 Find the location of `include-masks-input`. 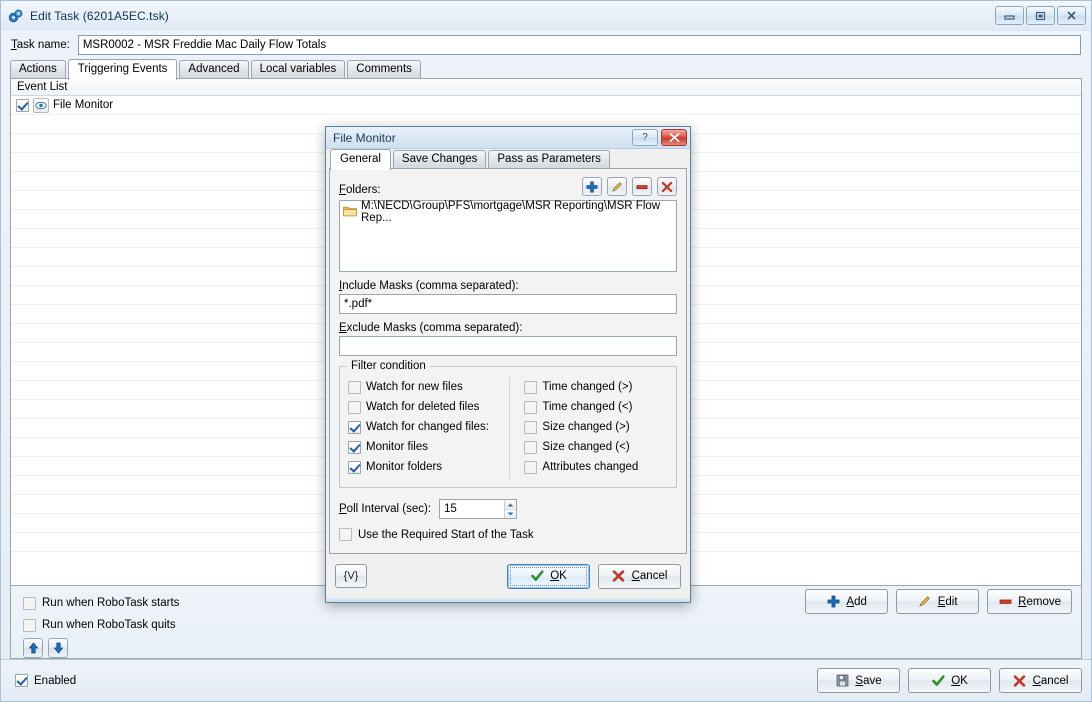

include-masks-input is located at coordinates (508, 304).